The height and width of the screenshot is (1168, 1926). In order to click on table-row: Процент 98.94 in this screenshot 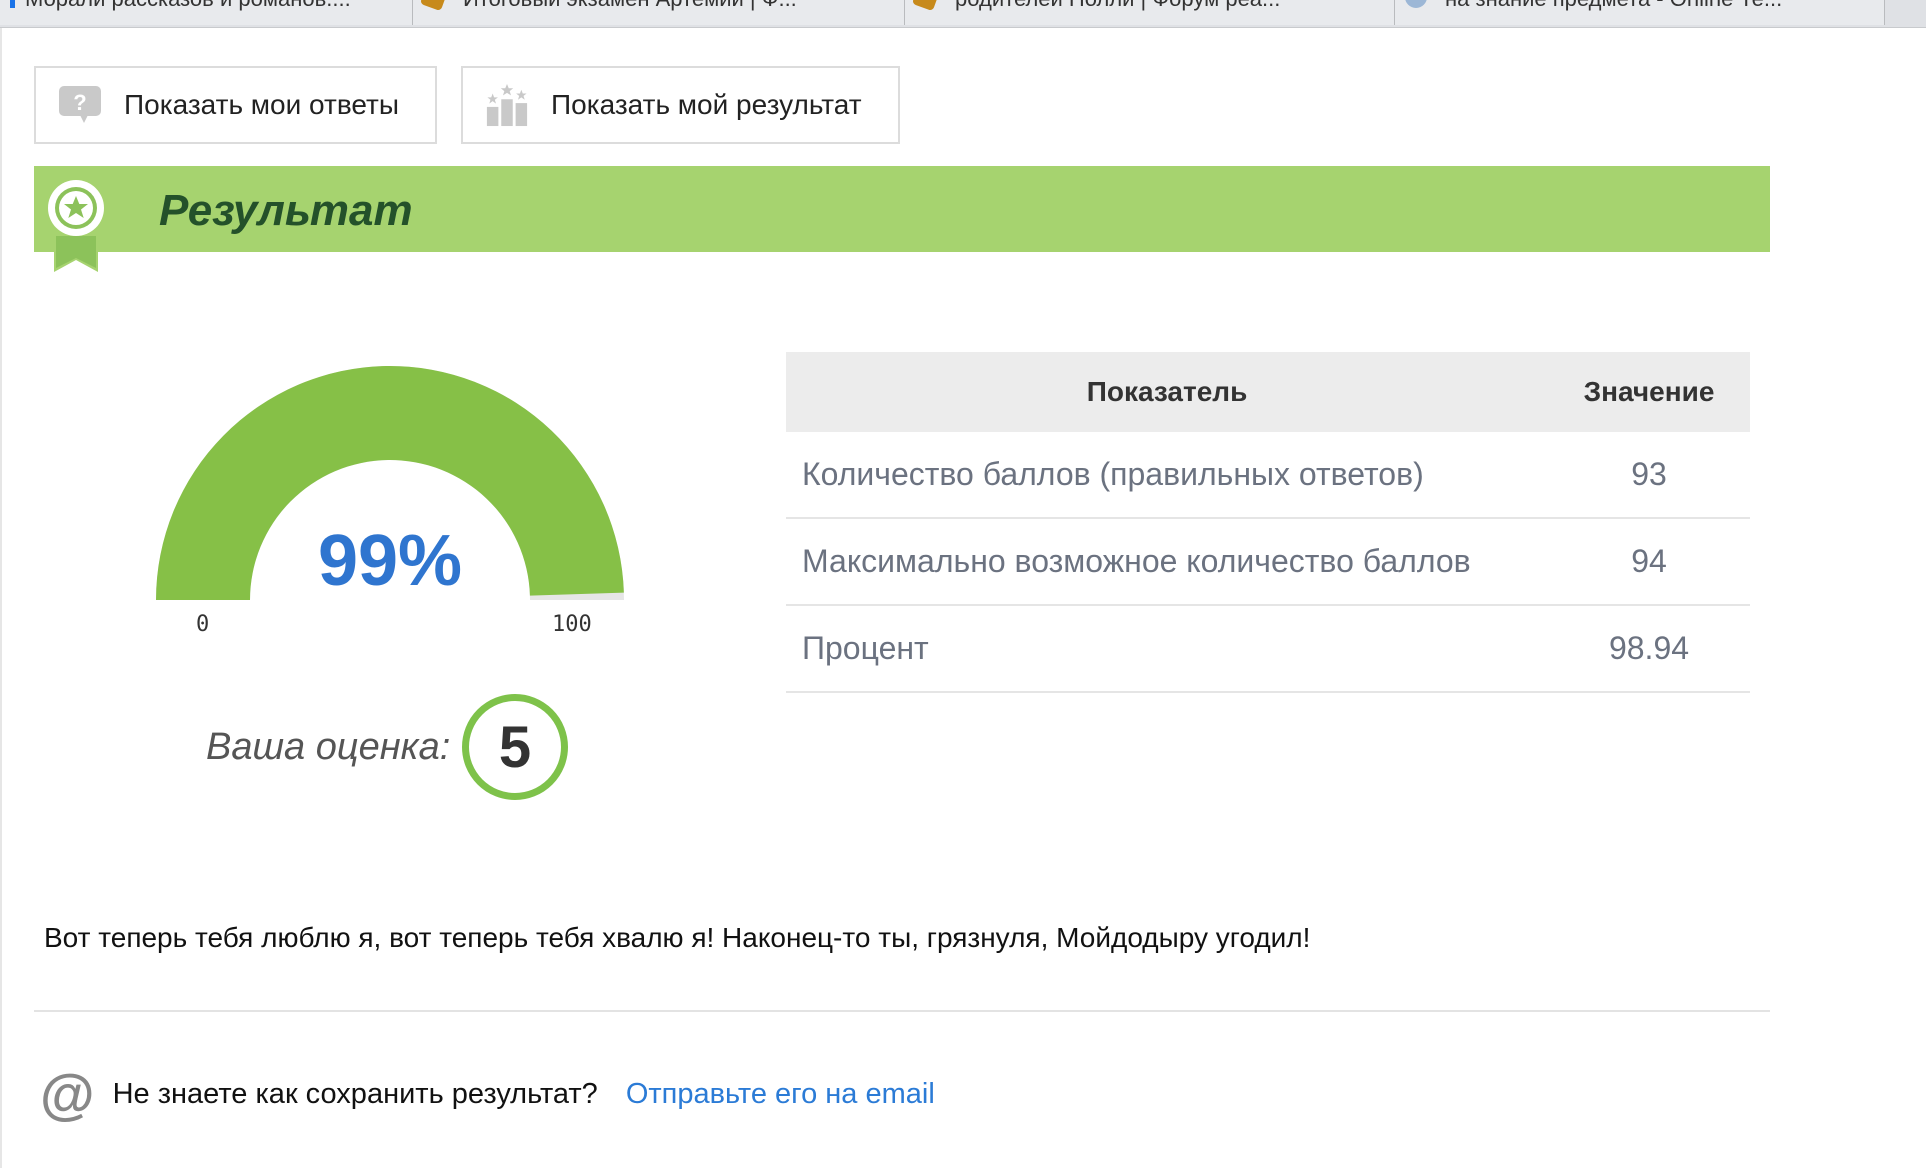, I will do `click(1268, 649)`.